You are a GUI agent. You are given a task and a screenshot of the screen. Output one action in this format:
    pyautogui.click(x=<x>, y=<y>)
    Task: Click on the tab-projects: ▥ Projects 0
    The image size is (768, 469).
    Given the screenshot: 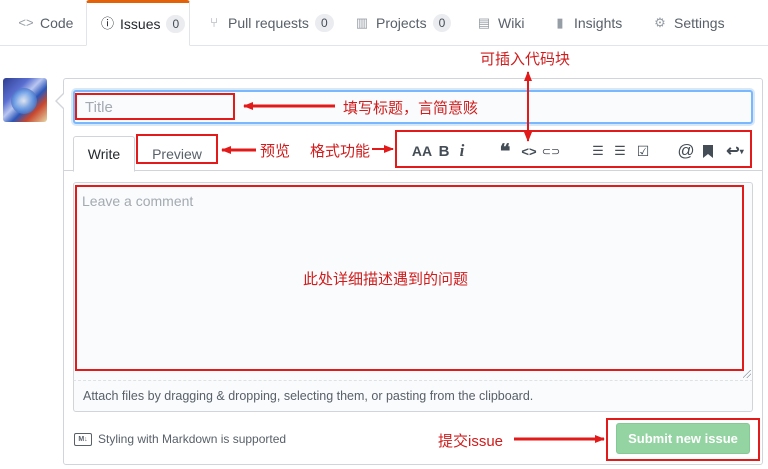 What is the action you would take?
    pyautogui.click(x=402, y=22)
    